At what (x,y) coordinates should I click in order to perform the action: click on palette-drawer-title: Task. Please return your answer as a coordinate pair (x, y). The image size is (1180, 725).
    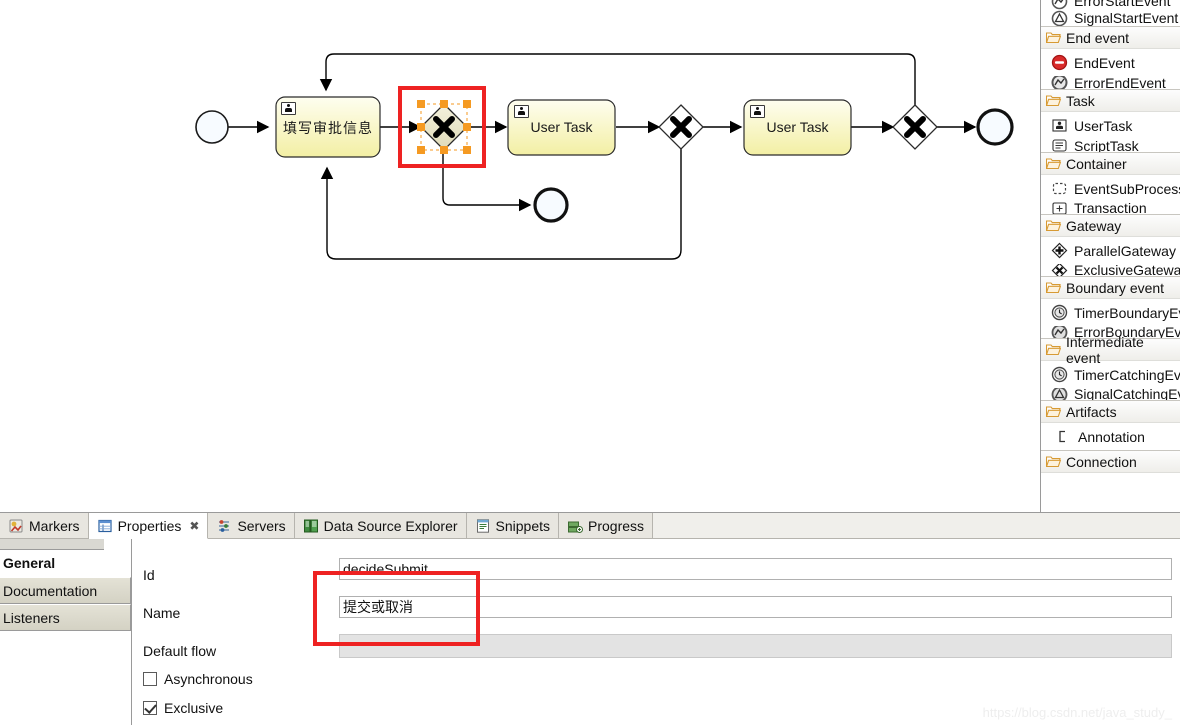
    Looking at the image, I should click on (1080, 100).